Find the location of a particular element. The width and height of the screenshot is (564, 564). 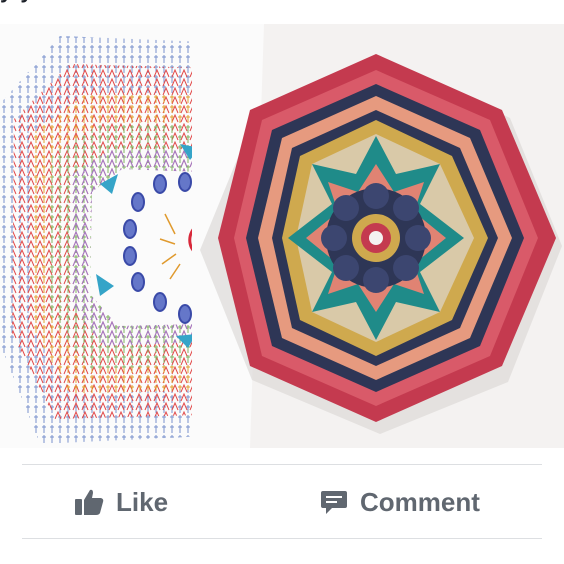

divider-top is located at coordinates (282, 464).